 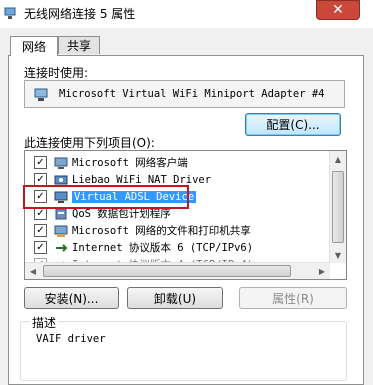 I want to click on horizontal-scroll-thumb, so click(x=167, y=271).